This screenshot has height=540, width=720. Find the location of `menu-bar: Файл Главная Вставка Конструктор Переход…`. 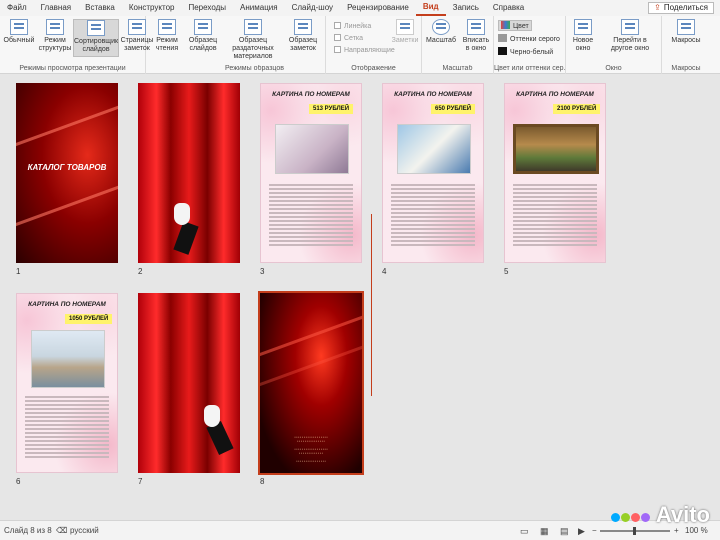

menu-bar: Файл Главная Вставка Конструктор Переход… is located at coordinates (360, 8).